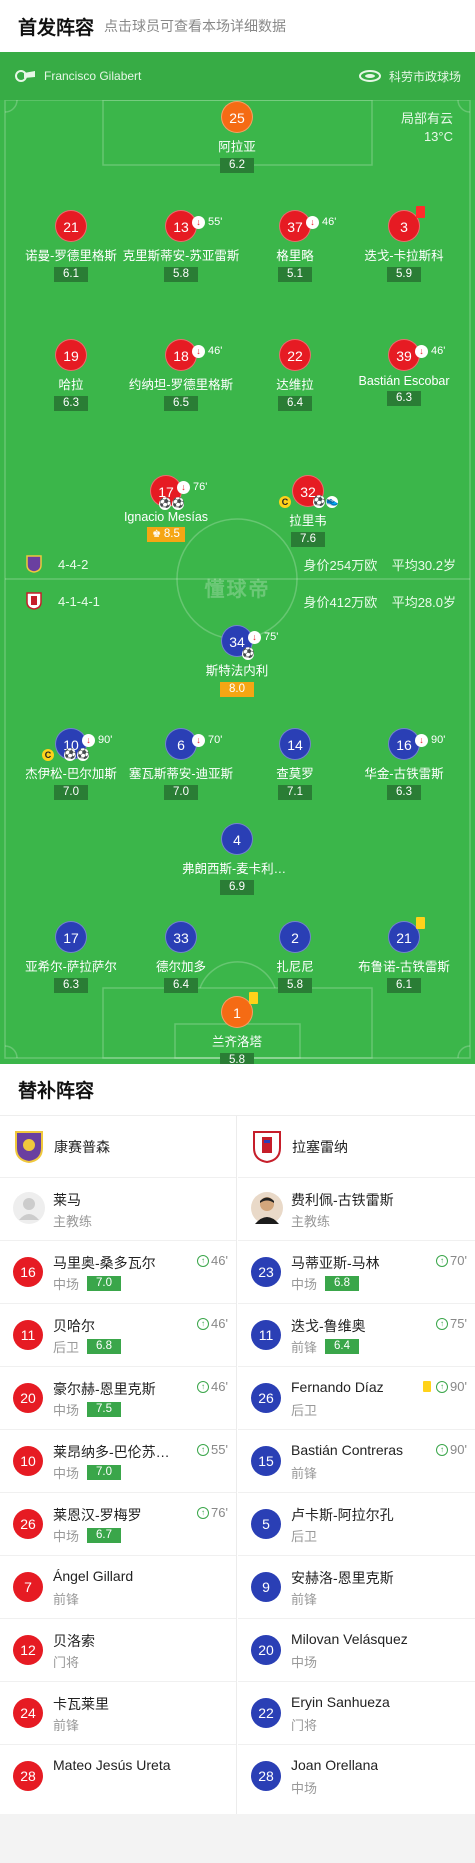 This screenshot has width=475, height=1863. I want to click on sub-player-row: 5 卢卡斯-阿拉尔孔 后卫, so click(356, 1524).